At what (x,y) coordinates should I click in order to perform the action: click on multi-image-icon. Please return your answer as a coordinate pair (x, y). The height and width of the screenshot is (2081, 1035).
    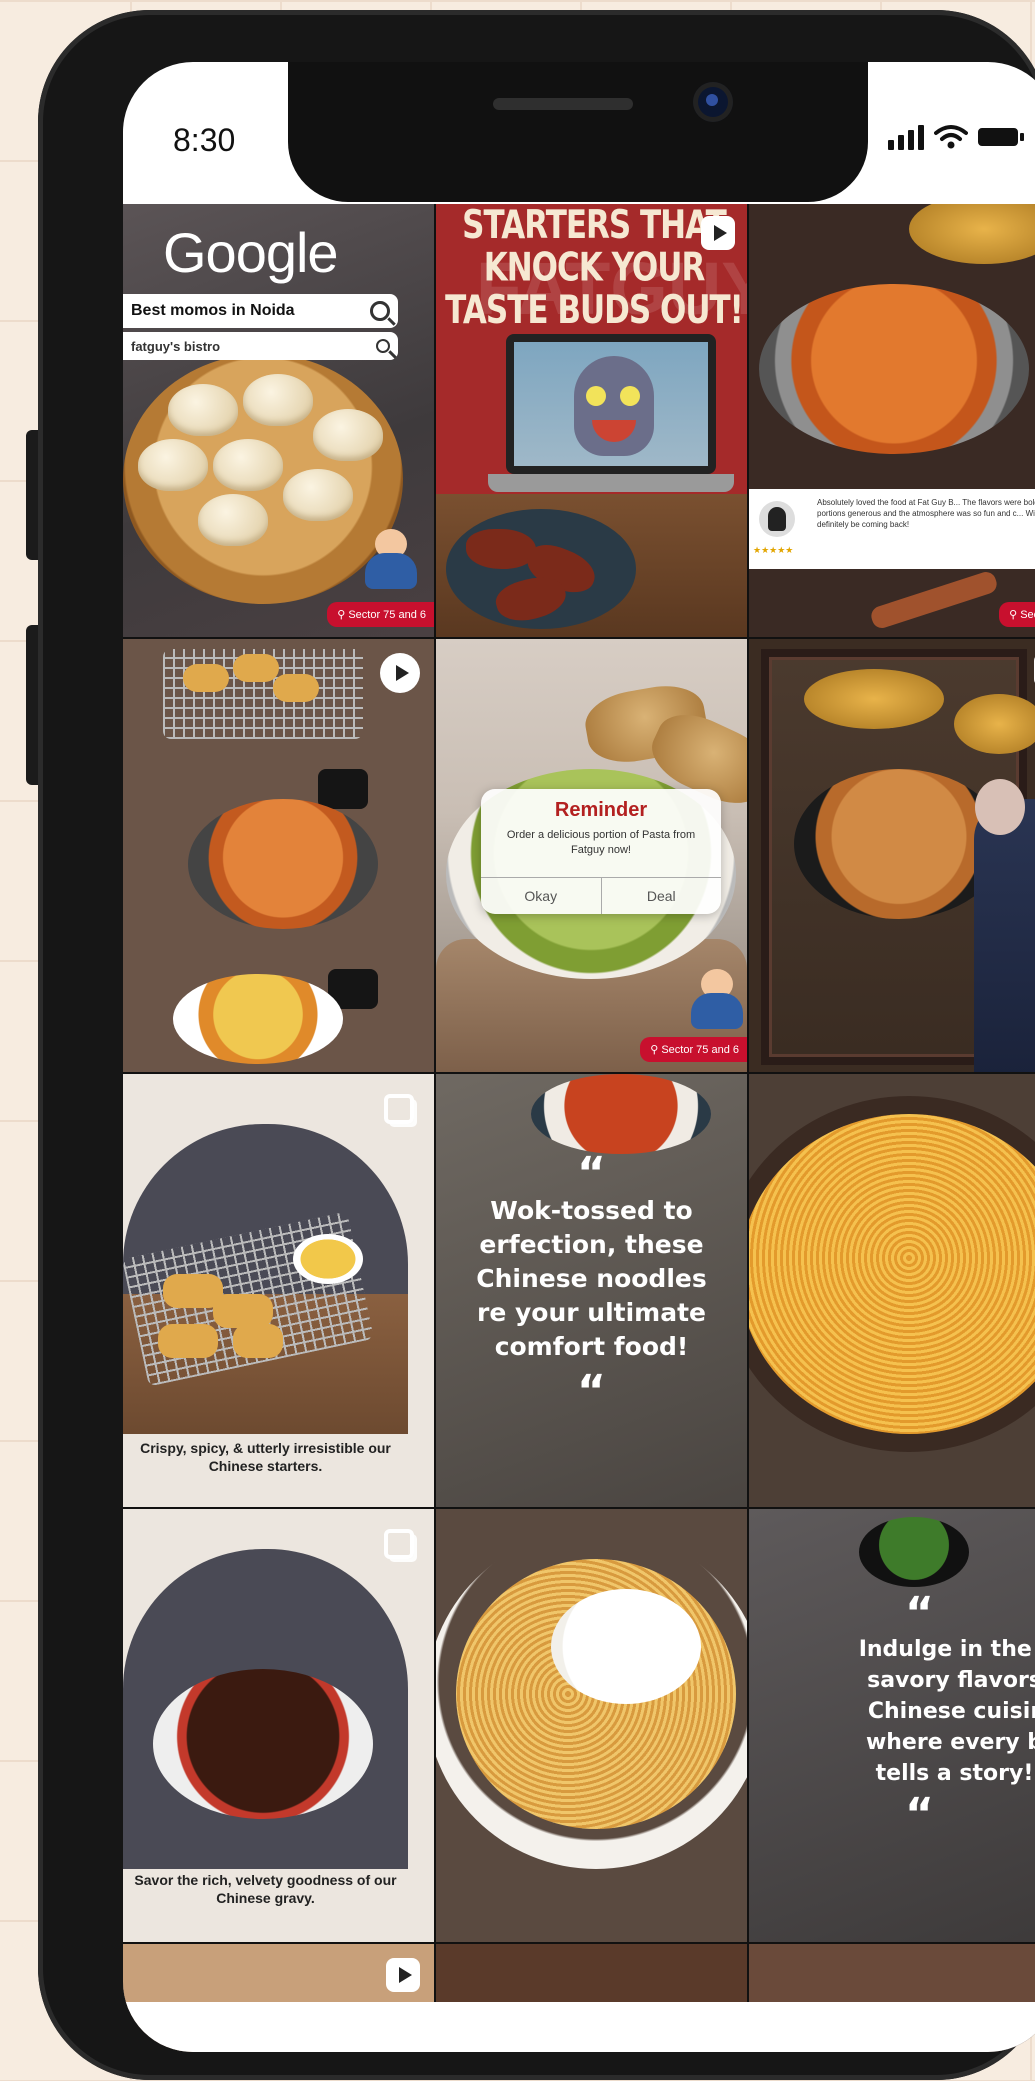
    Looking at the image, I should click on (399, 1544).